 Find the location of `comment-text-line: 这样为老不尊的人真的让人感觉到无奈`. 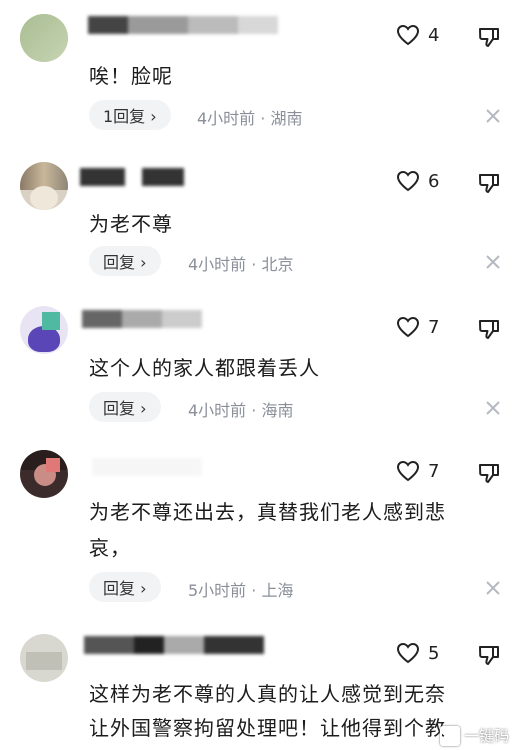

comment-text-line: 这样为老不尊的人真的让人感觉到无奈 is located at coordinates (267, 694).